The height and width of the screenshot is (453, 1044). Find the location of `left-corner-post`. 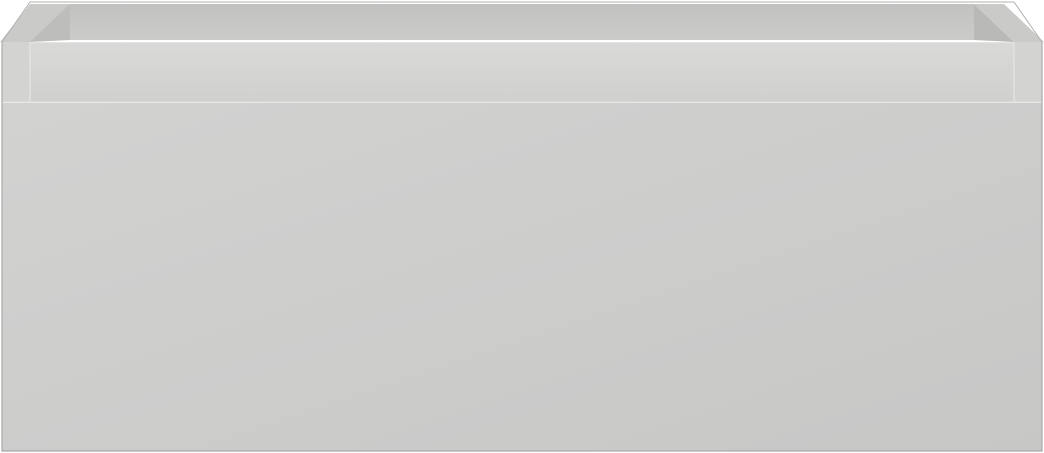

left-corner-post is located at coordinates (16, 72).